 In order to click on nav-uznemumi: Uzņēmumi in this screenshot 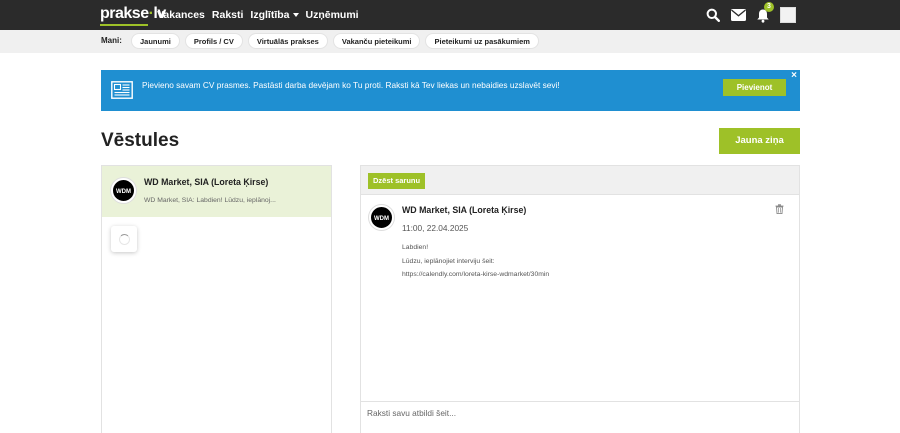, I will do `click(332, 15)`.